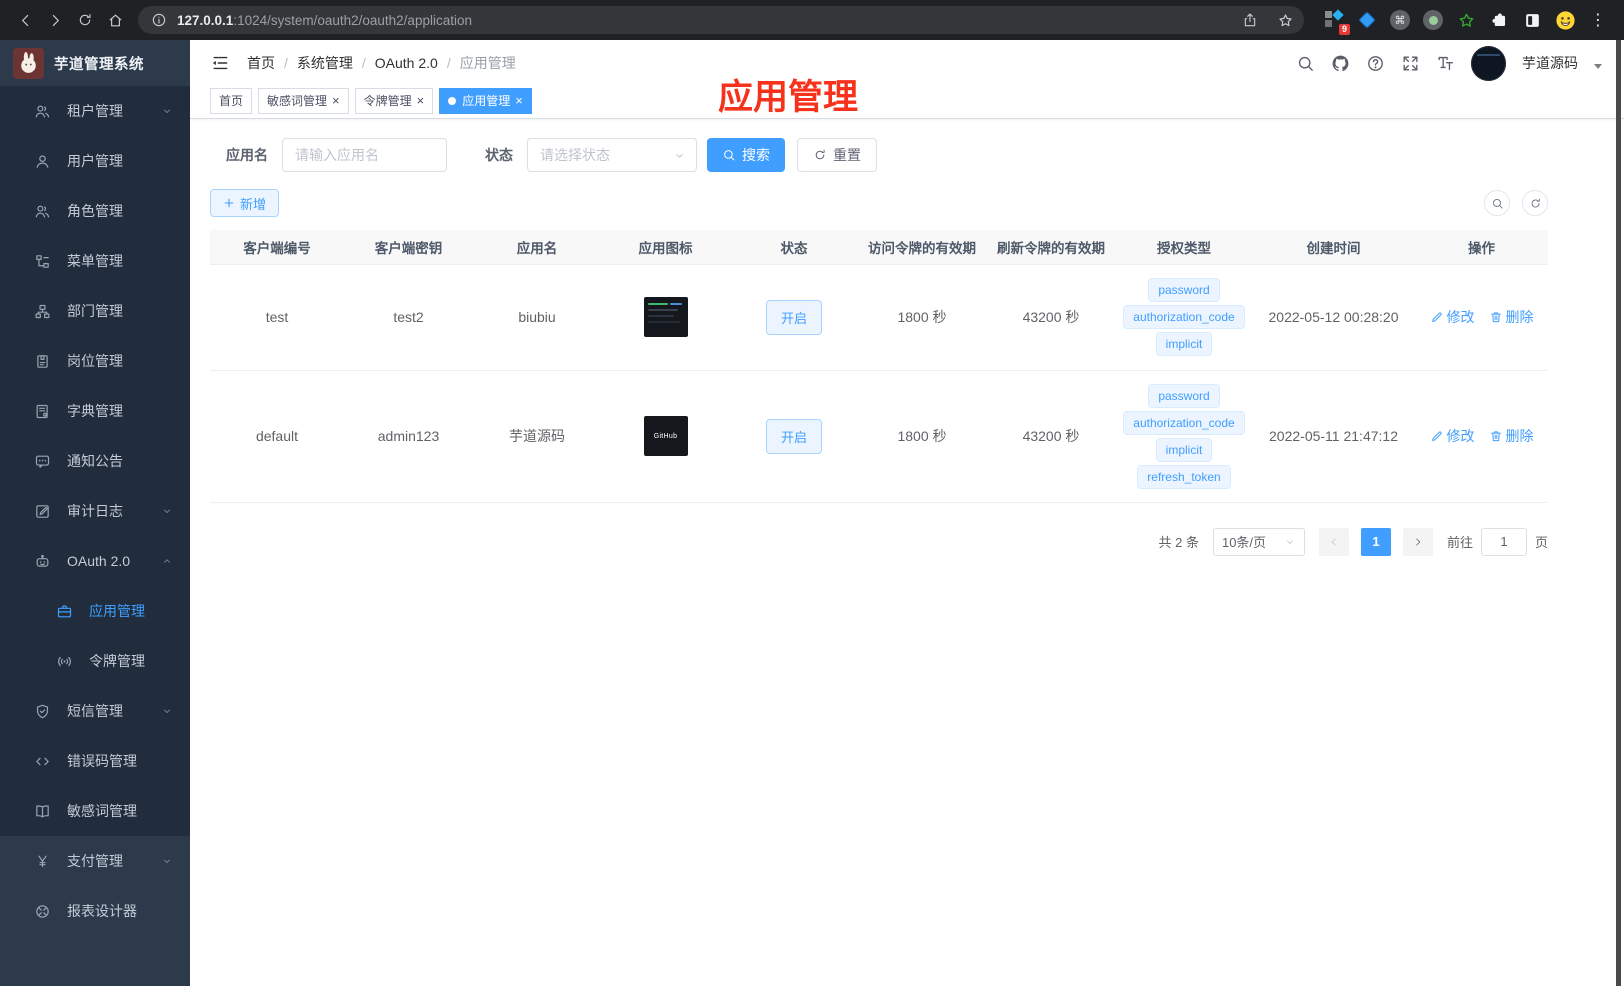 Image resolution: width=1624 pixels, height=986 pixels. Describe the element at coordinates (42, 161) in the screenshot. I see `user-icon` at that location.